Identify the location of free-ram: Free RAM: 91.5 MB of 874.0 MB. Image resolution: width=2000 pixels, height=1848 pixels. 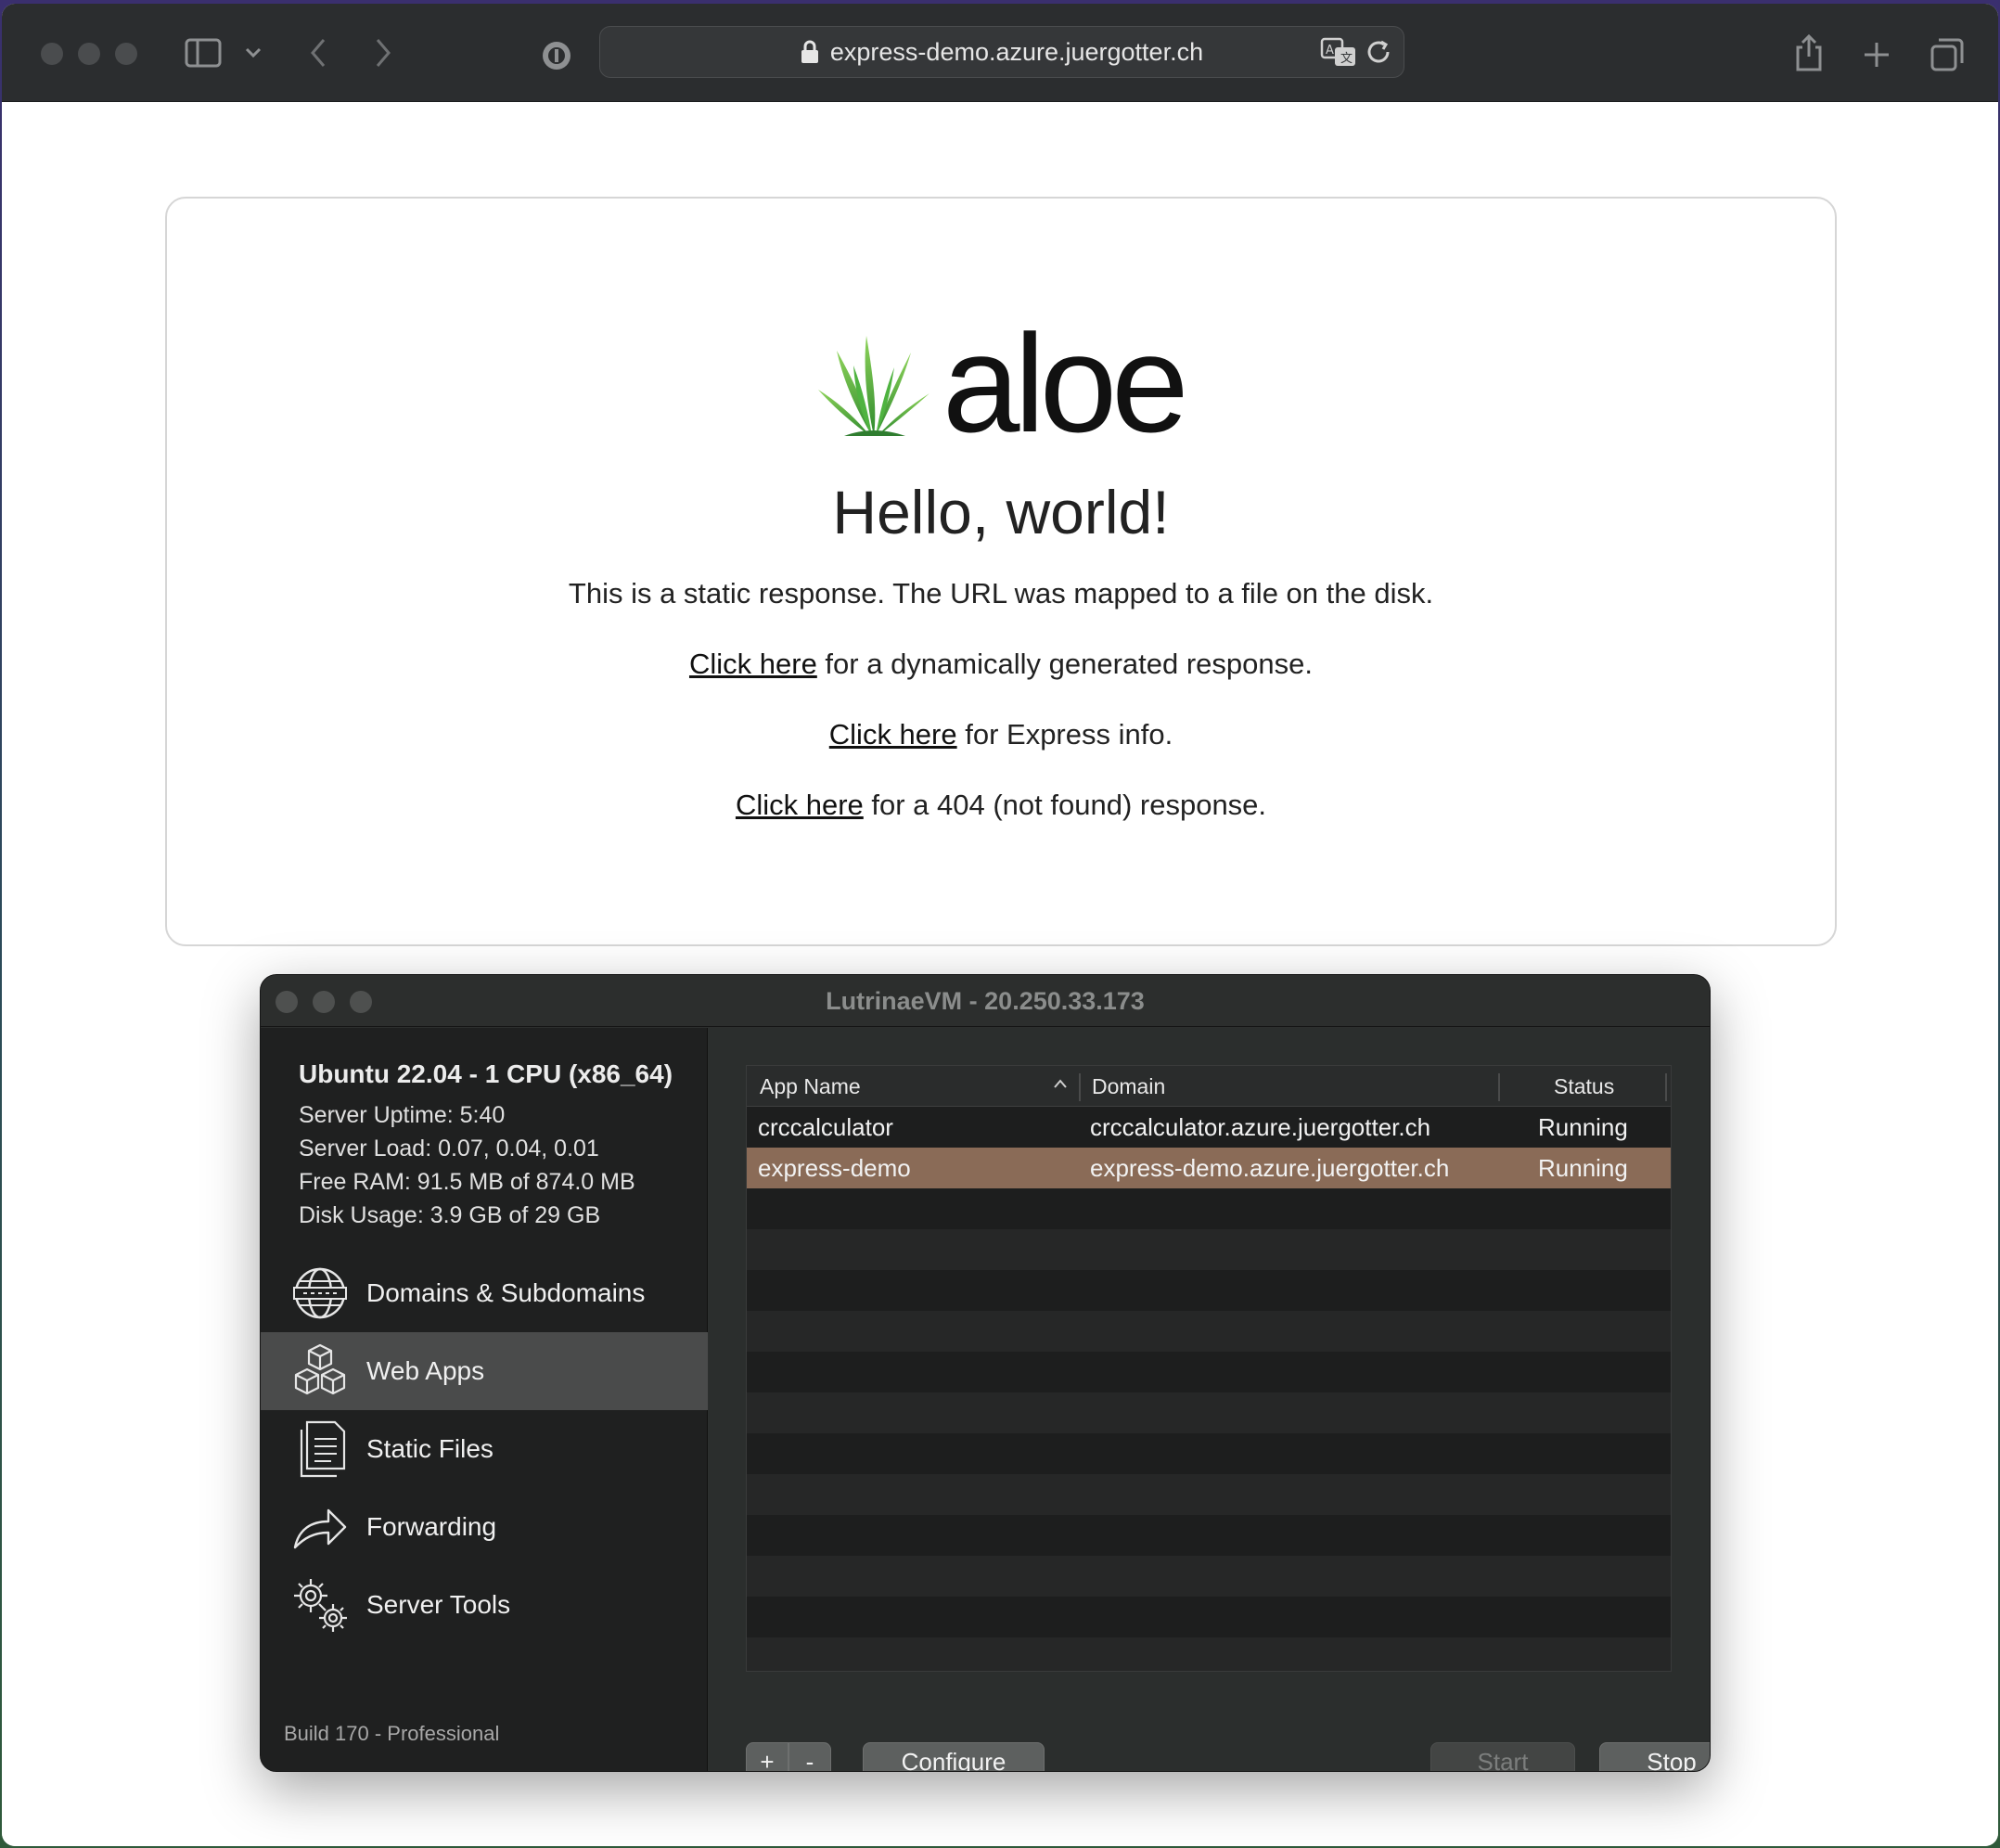
(467, 1182).